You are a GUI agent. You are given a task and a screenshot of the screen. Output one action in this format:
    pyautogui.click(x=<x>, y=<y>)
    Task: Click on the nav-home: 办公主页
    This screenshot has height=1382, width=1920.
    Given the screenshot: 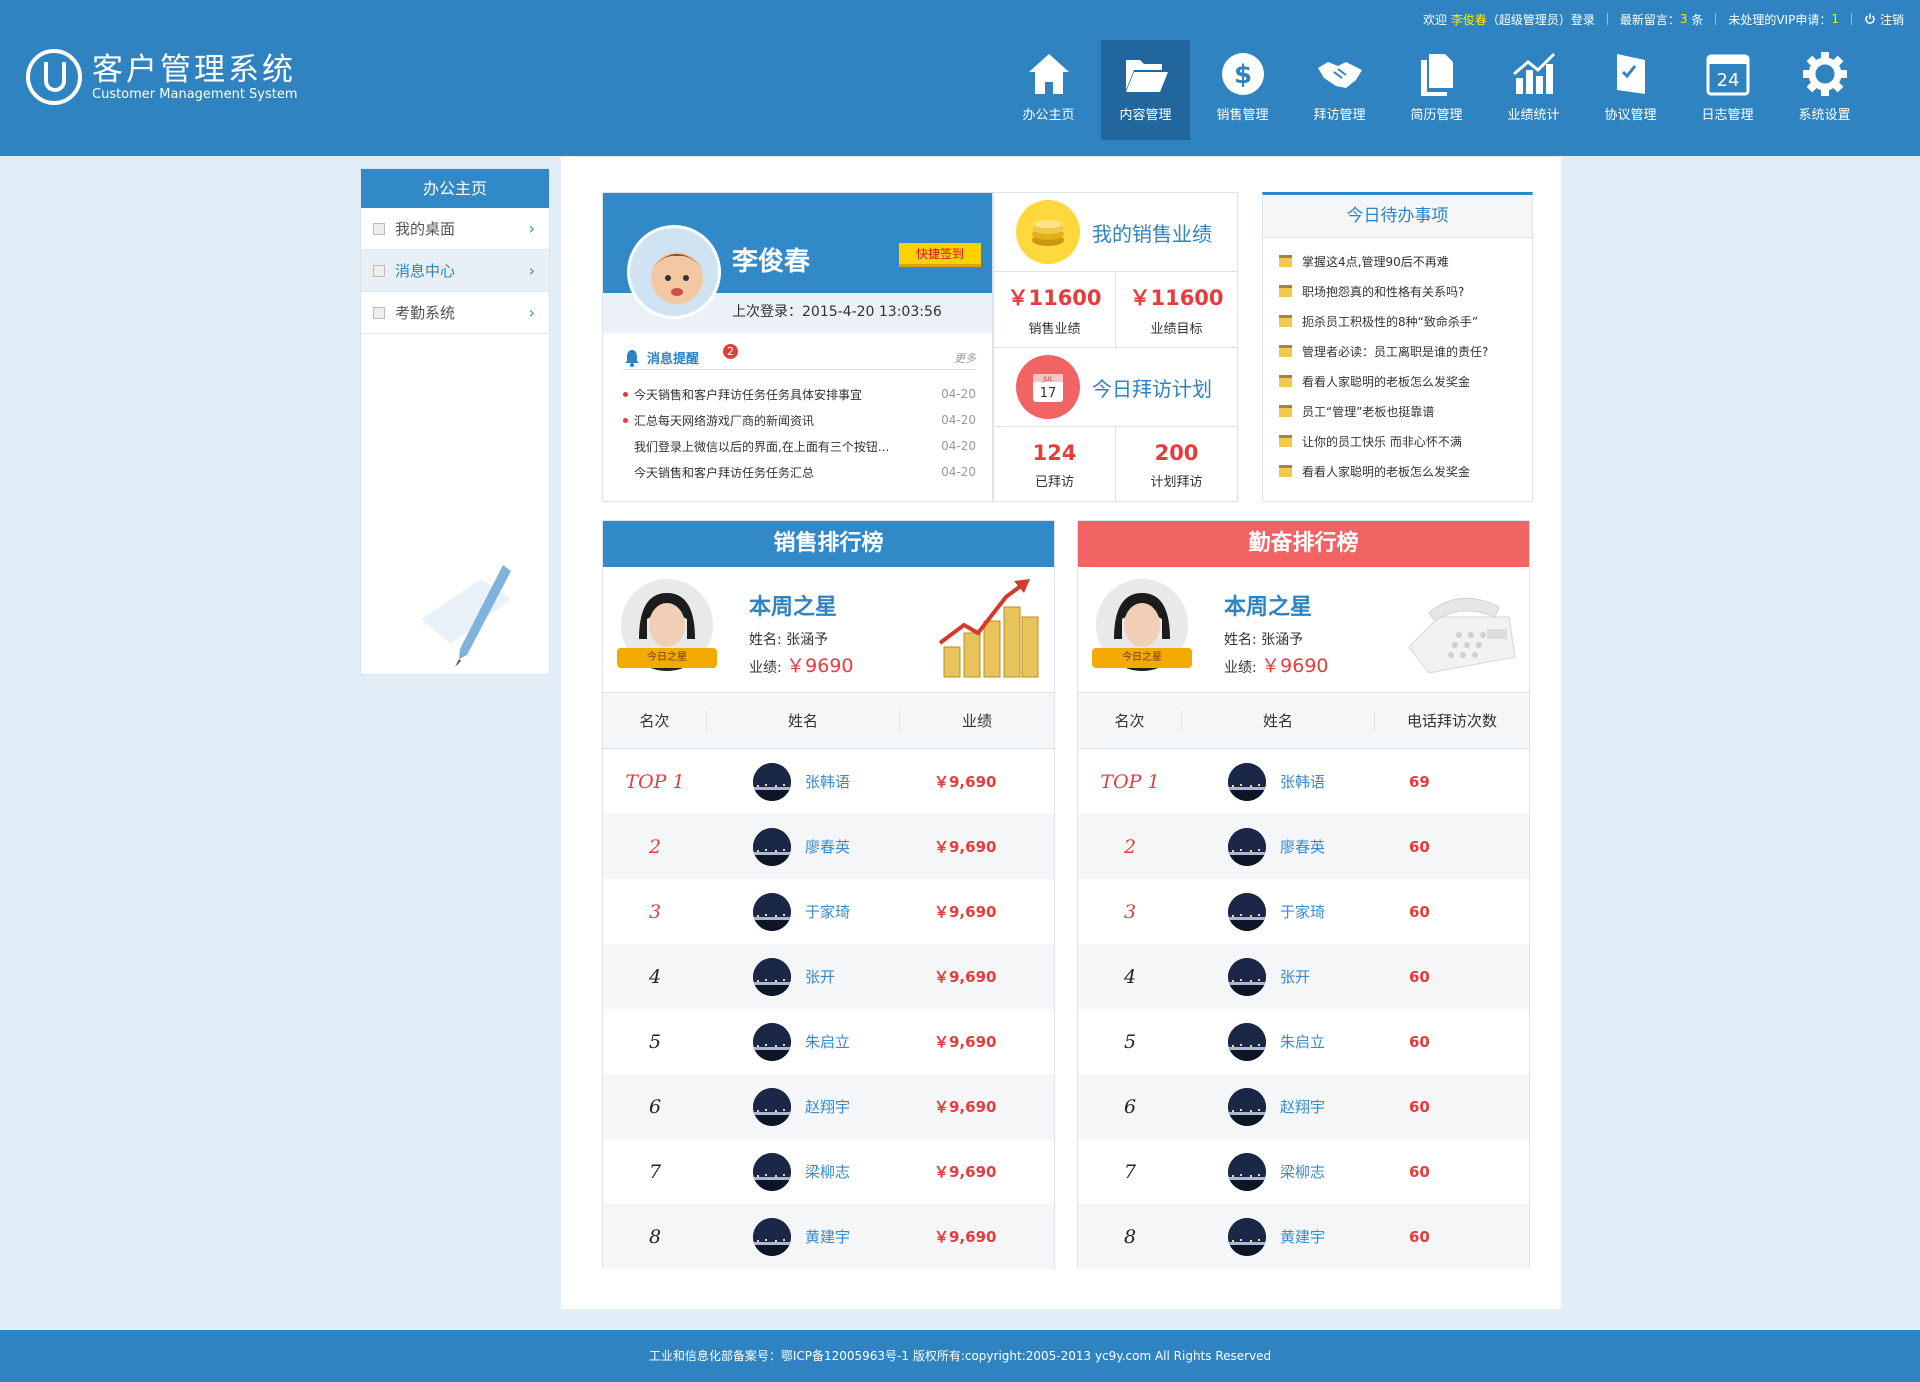 What is the action you would take?
    pyautogui.click(x=1048, y=90)
    